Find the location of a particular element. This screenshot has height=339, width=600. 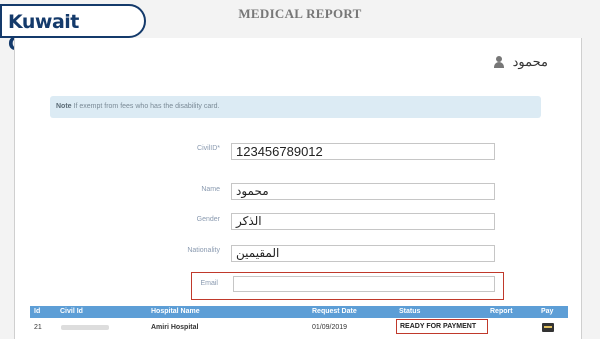

user-icon is located at coordinates (499, 62).